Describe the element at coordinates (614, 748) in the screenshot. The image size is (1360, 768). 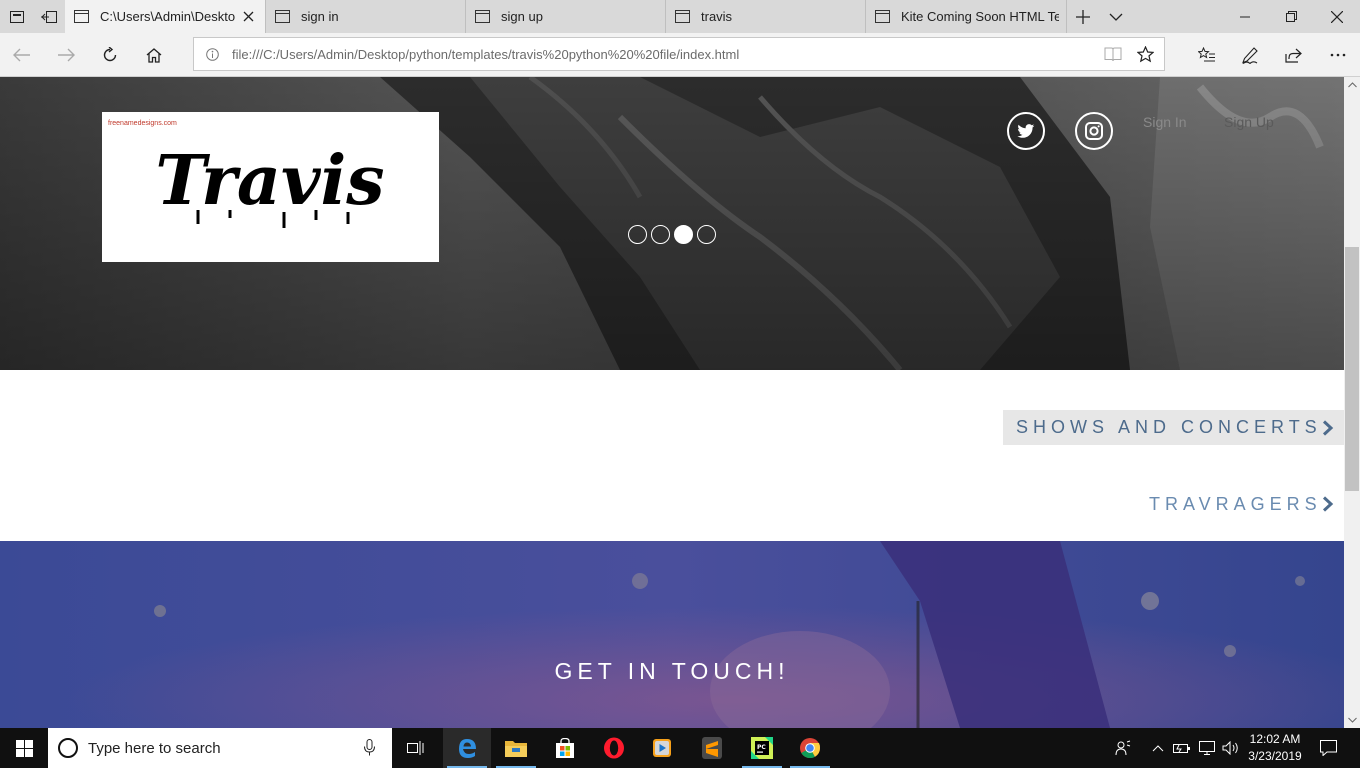
I see `opera-icon` at that location.